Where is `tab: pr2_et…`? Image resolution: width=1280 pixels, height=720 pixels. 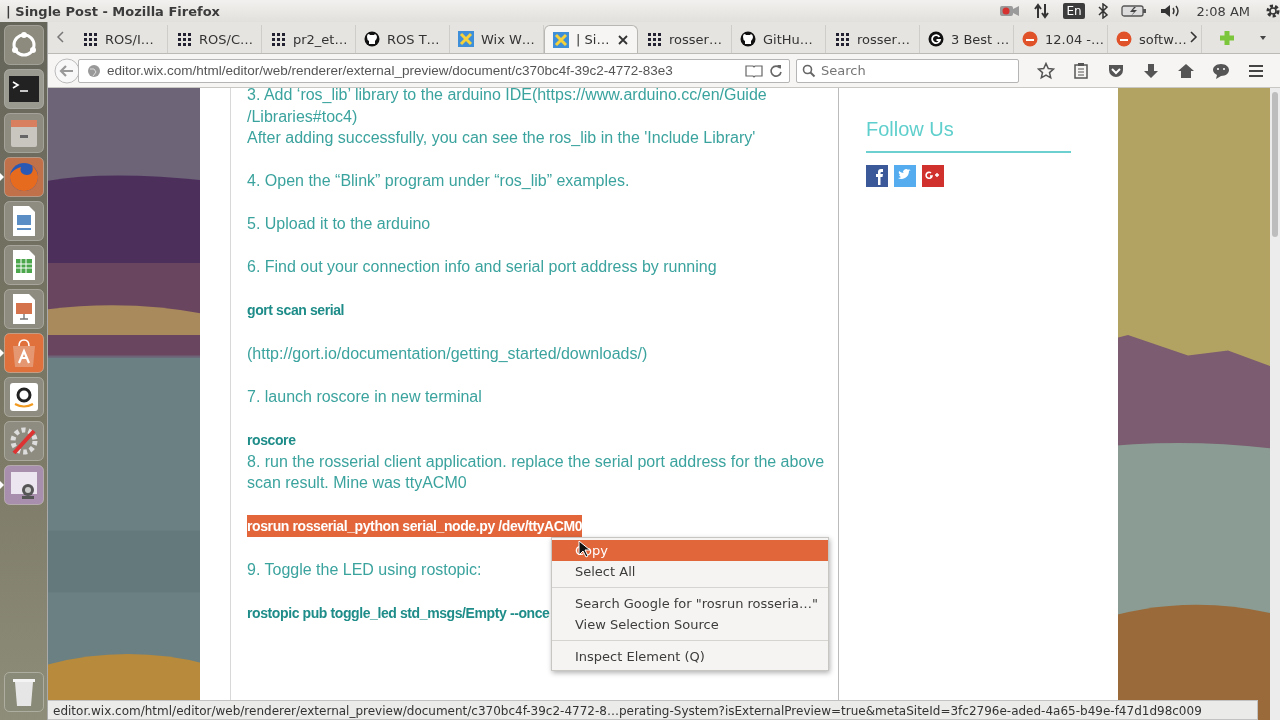 tab: pr2_et… is located at coordinates (309, 39).